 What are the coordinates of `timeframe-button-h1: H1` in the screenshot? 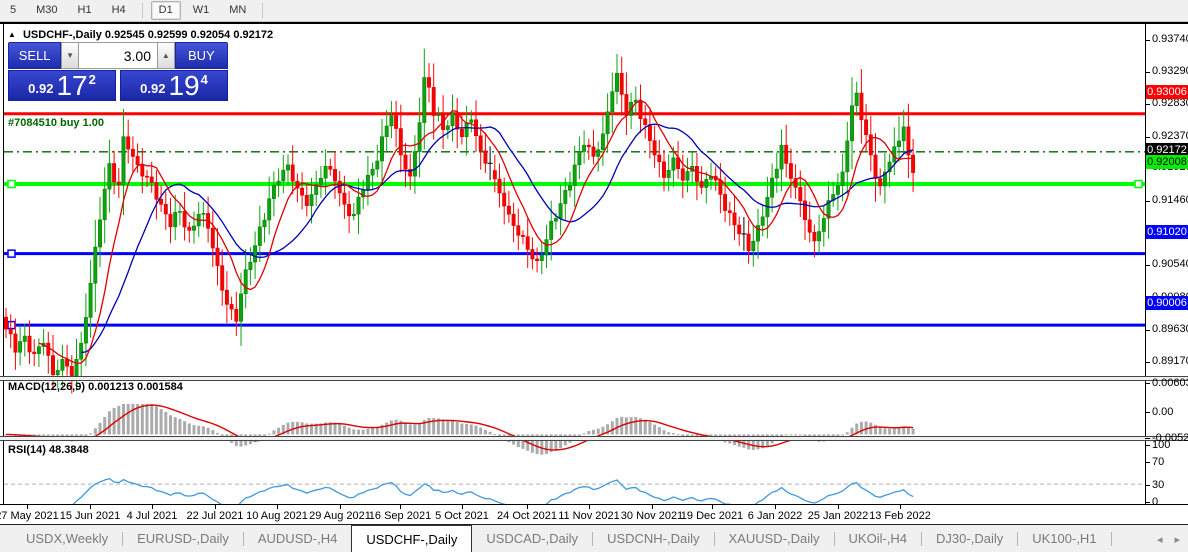 It's located at (85, 10).